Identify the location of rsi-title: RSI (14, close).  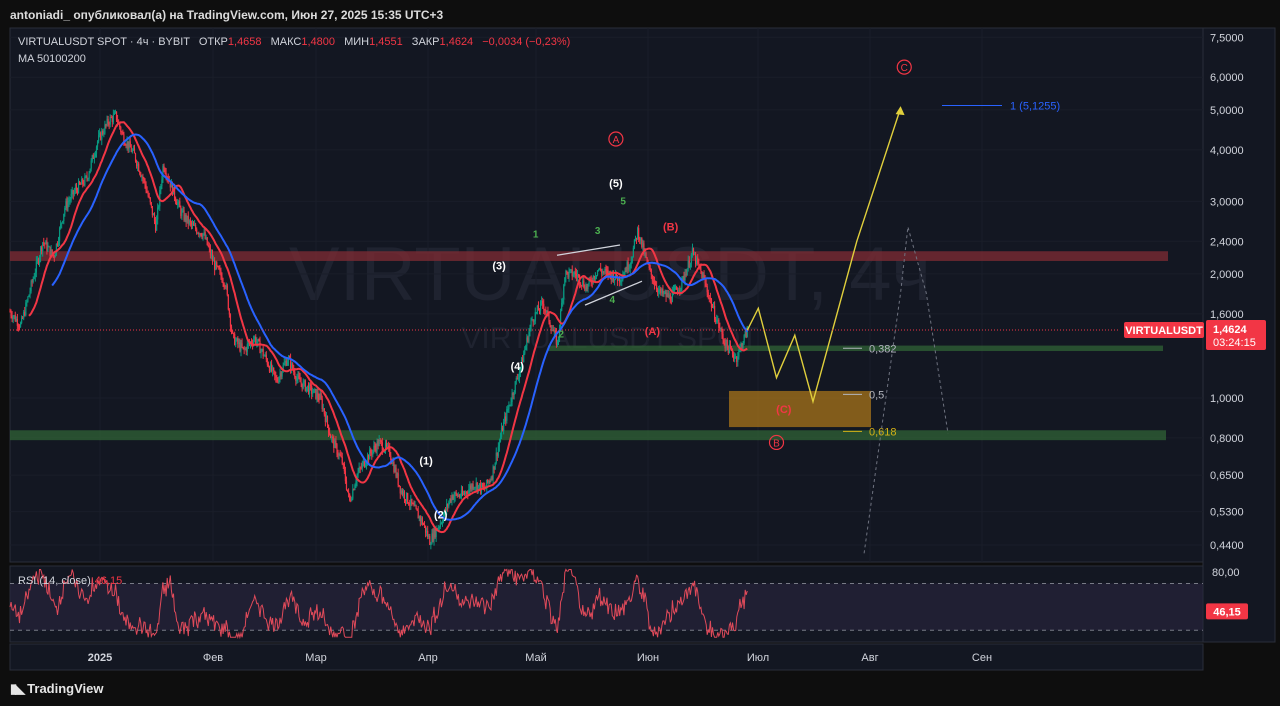
(54, 581).